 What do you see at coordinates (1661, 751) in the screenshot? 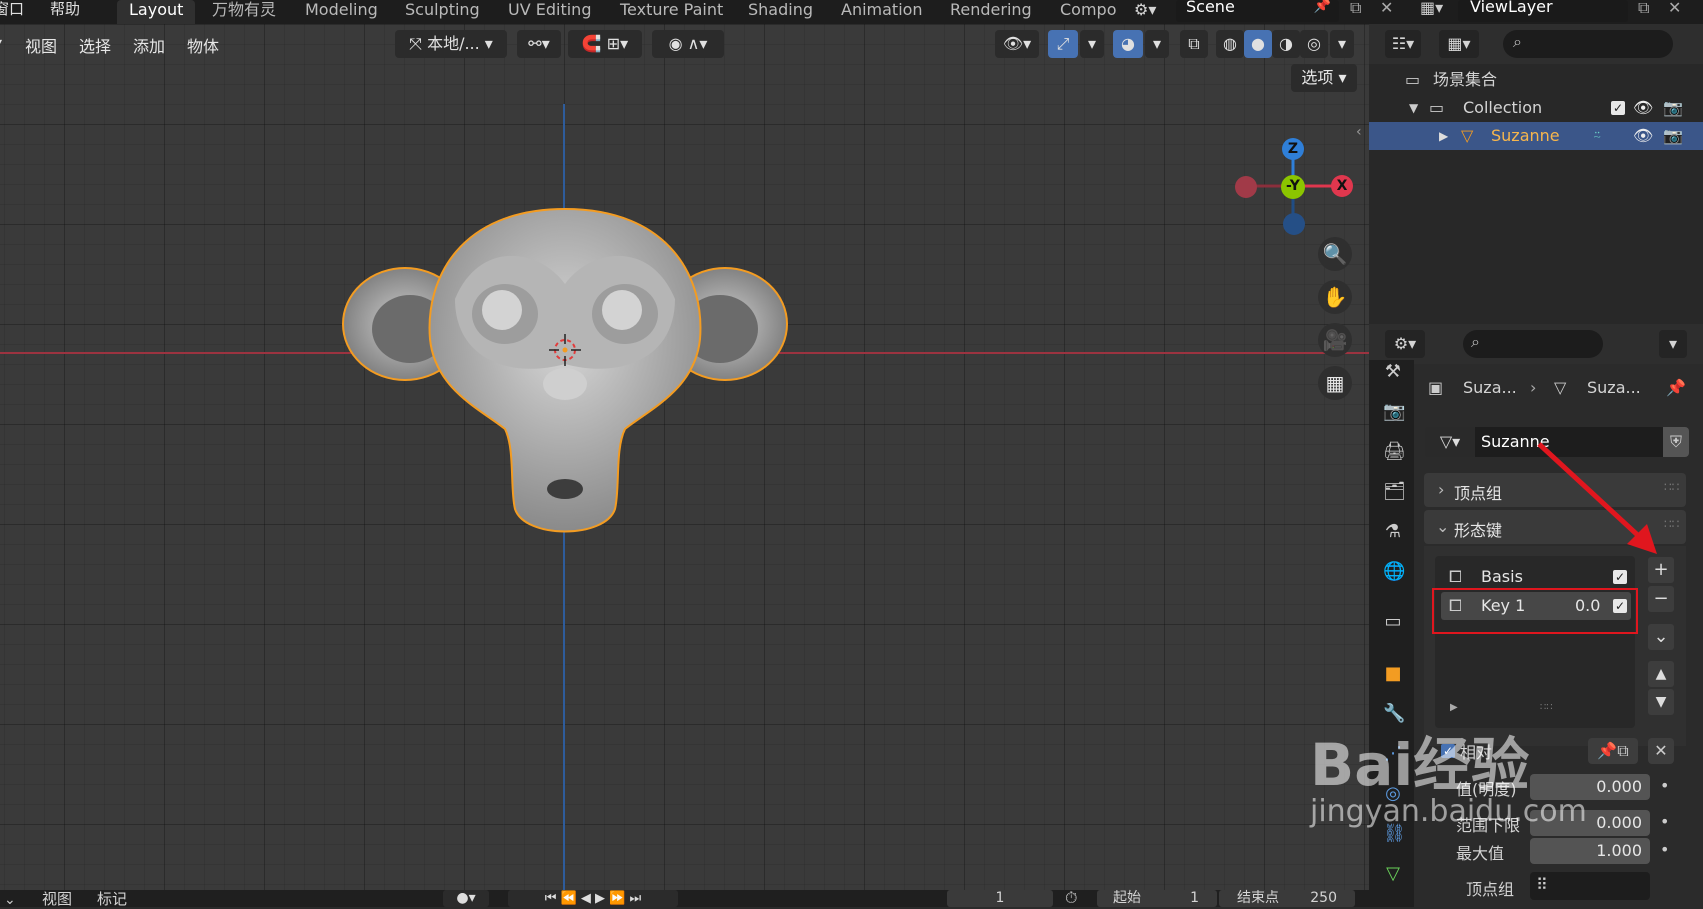
I see `clear-weights-icon: ✕` at bounding box center [1661, 751].